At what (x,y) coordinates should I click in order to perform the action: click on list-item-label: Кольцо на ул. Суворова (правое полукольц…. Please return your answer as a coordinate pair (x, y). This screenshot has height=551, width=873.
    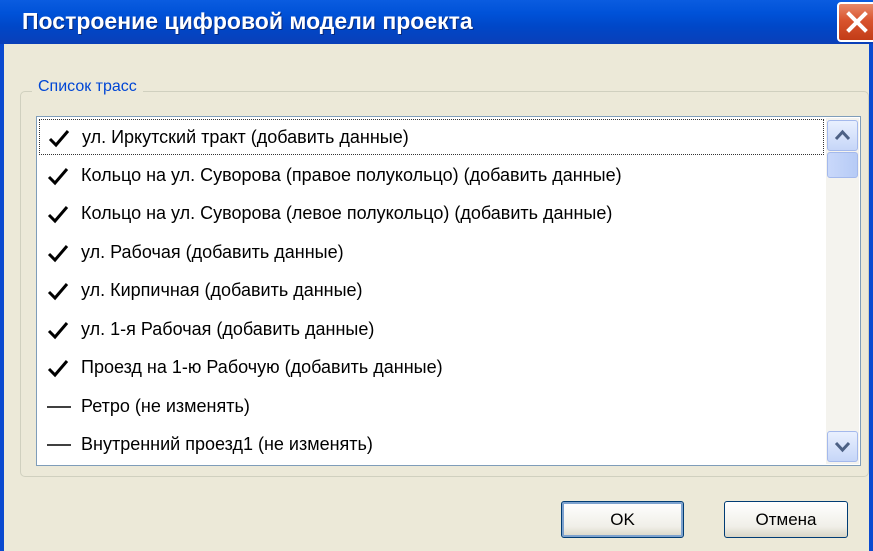
    Looking at the image, I should click on (351, 174).